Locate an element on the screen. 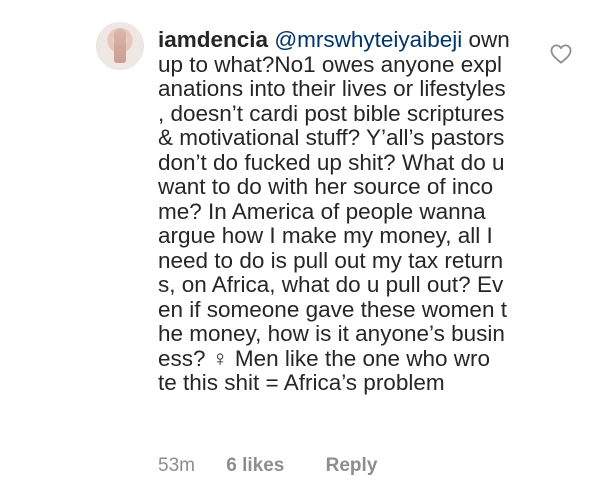 The image size is (607, 503). comment-line: , doesn’t cardi post bible scriptures is located at coordinates (331, 113).